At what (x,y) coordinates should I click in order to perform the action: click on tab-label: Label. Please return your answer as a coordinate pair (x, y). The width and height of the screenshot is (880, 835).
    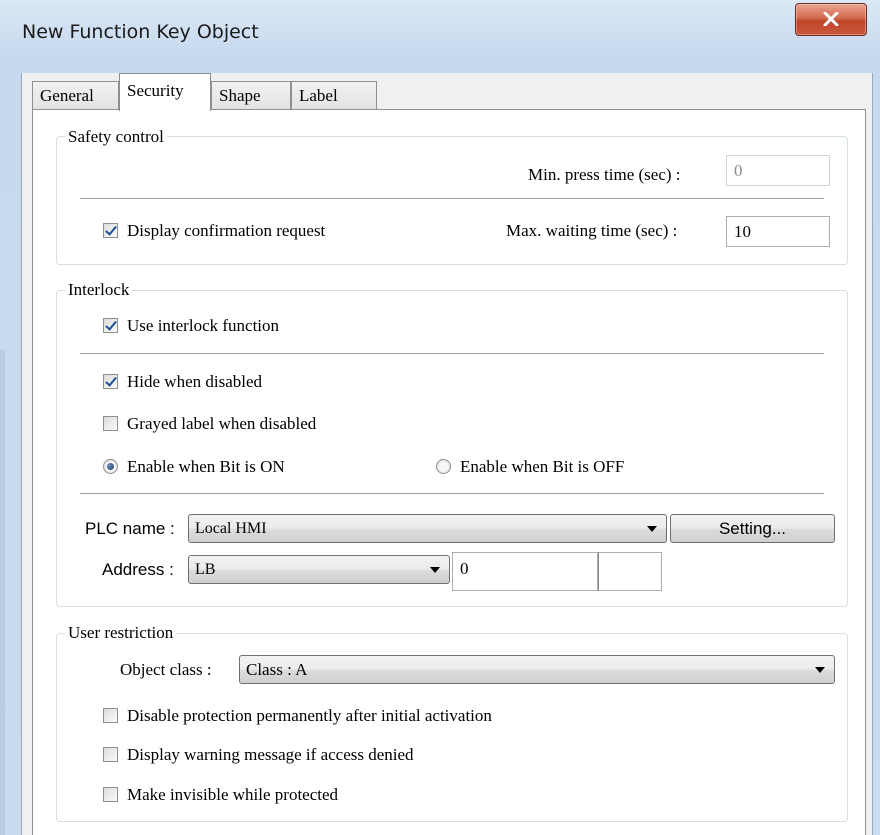
    Looking at the image, I should click on (334, 95).